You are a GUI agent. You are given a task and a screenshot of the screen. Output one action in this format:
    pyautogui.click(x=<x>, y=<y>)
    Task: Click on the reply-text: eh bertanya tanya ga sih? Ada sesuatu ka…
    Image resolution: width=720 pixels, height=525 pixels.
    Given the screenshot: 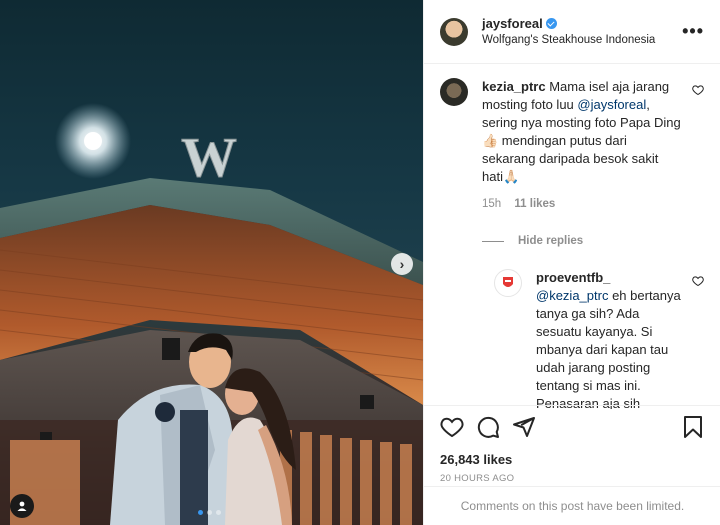 What is the action you would take?
    pyautogui.click(x=608, y=348)
    